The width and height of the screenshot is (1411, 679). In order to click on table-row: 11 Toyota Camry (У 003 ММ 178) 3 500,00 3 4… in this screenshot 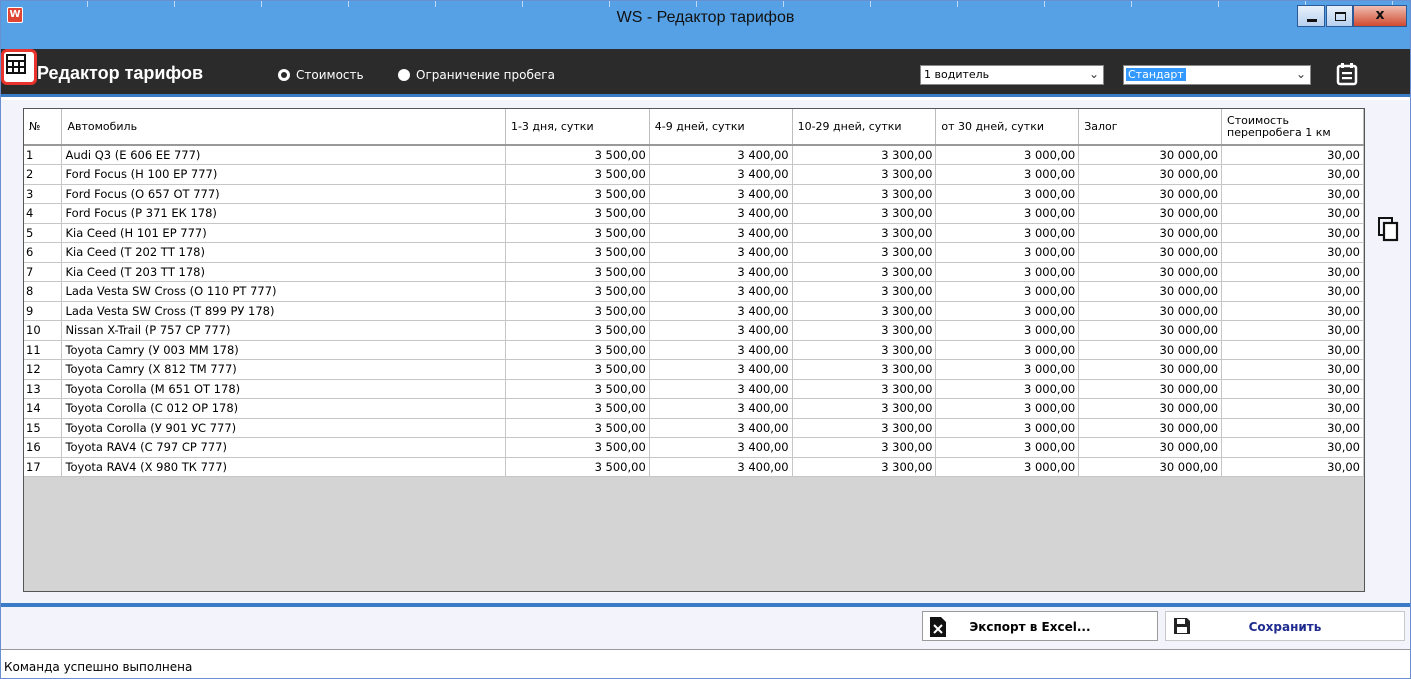, I will do `click(694, 350)`.